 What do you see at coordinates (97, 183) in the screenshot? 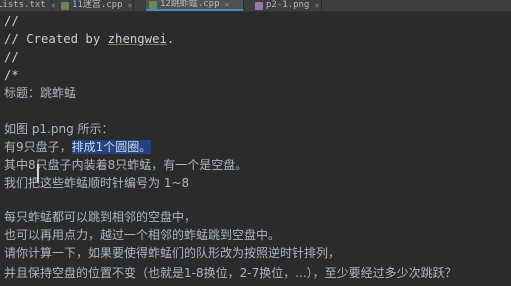
I see `code-line: 我们把这些蚱蜢顺时针编号为 1~8` at bounding box center [97, 183].